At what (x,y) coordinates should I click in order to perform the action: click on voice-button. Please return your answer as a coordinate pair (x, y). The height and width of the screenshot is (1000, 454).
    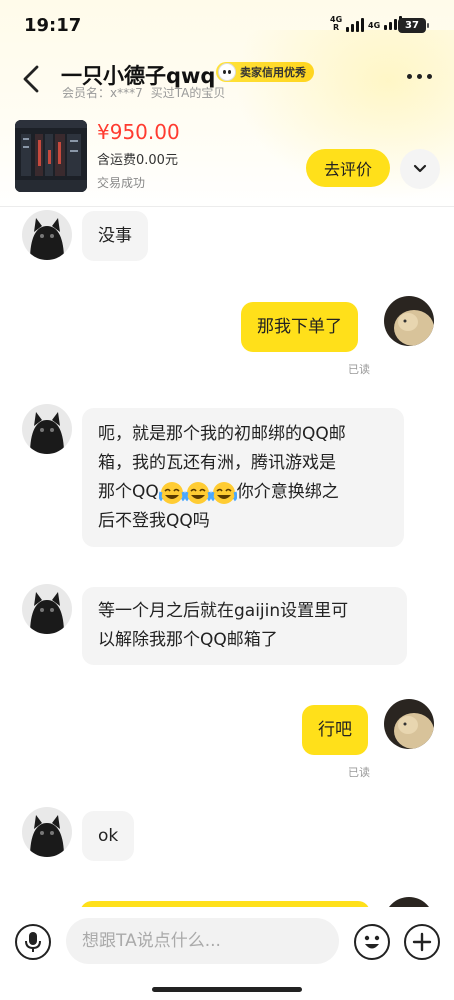
    Looking at the image, I should click on (33, 942).